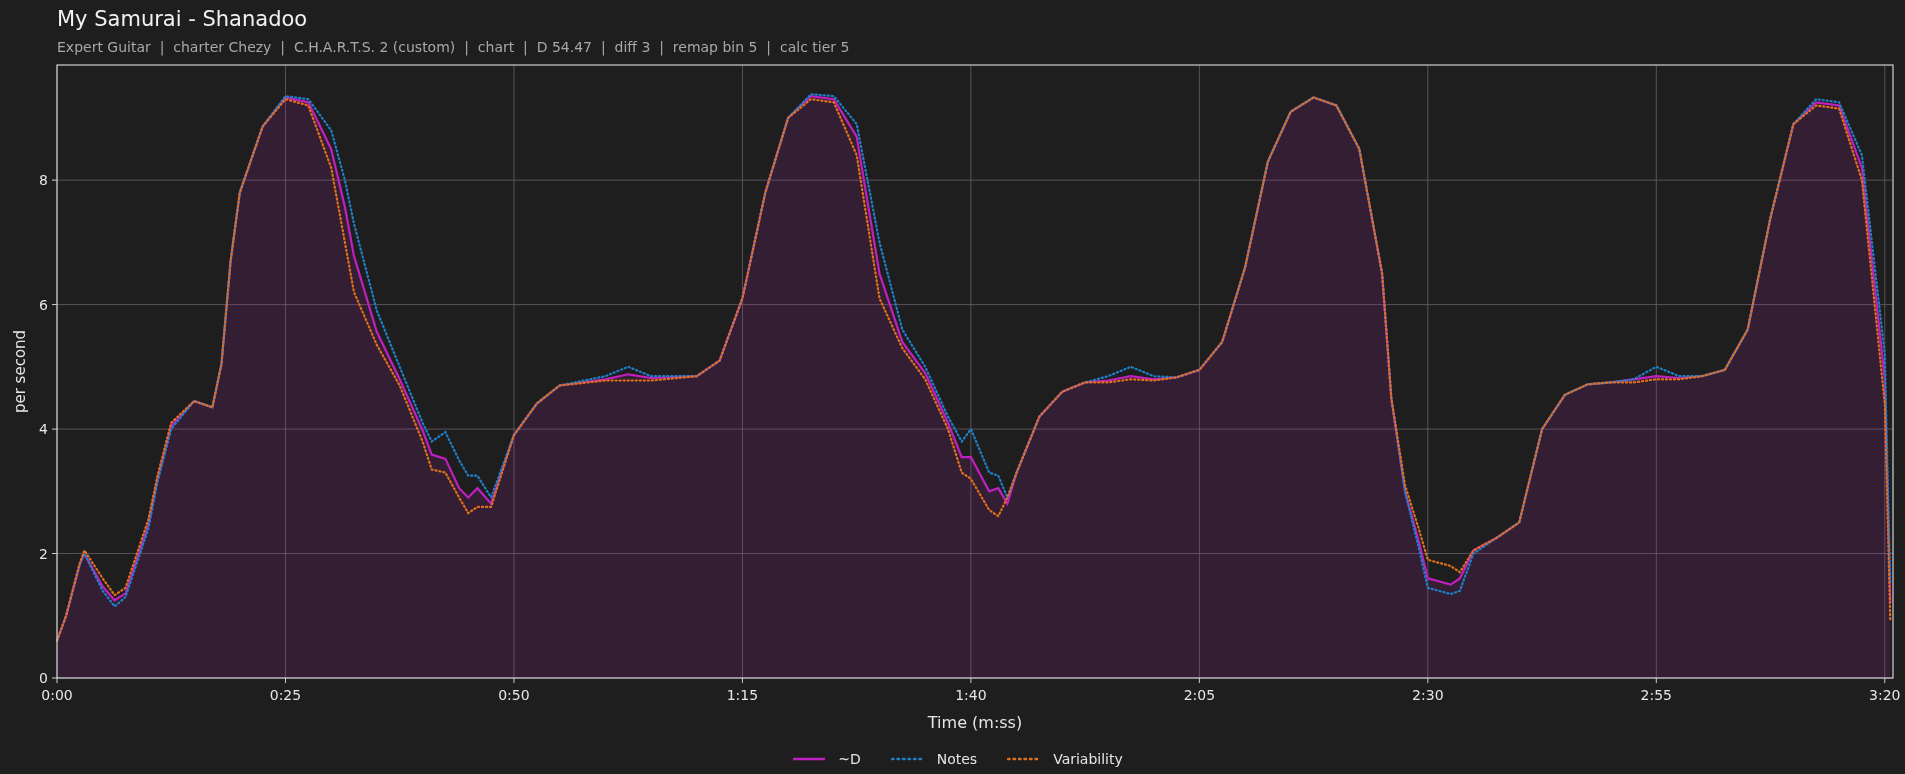 The image size is (1905, 774). Describe the element at coordinates (971, 695) in the screenshot. I see `x-tick-label: 1:40` at that location.